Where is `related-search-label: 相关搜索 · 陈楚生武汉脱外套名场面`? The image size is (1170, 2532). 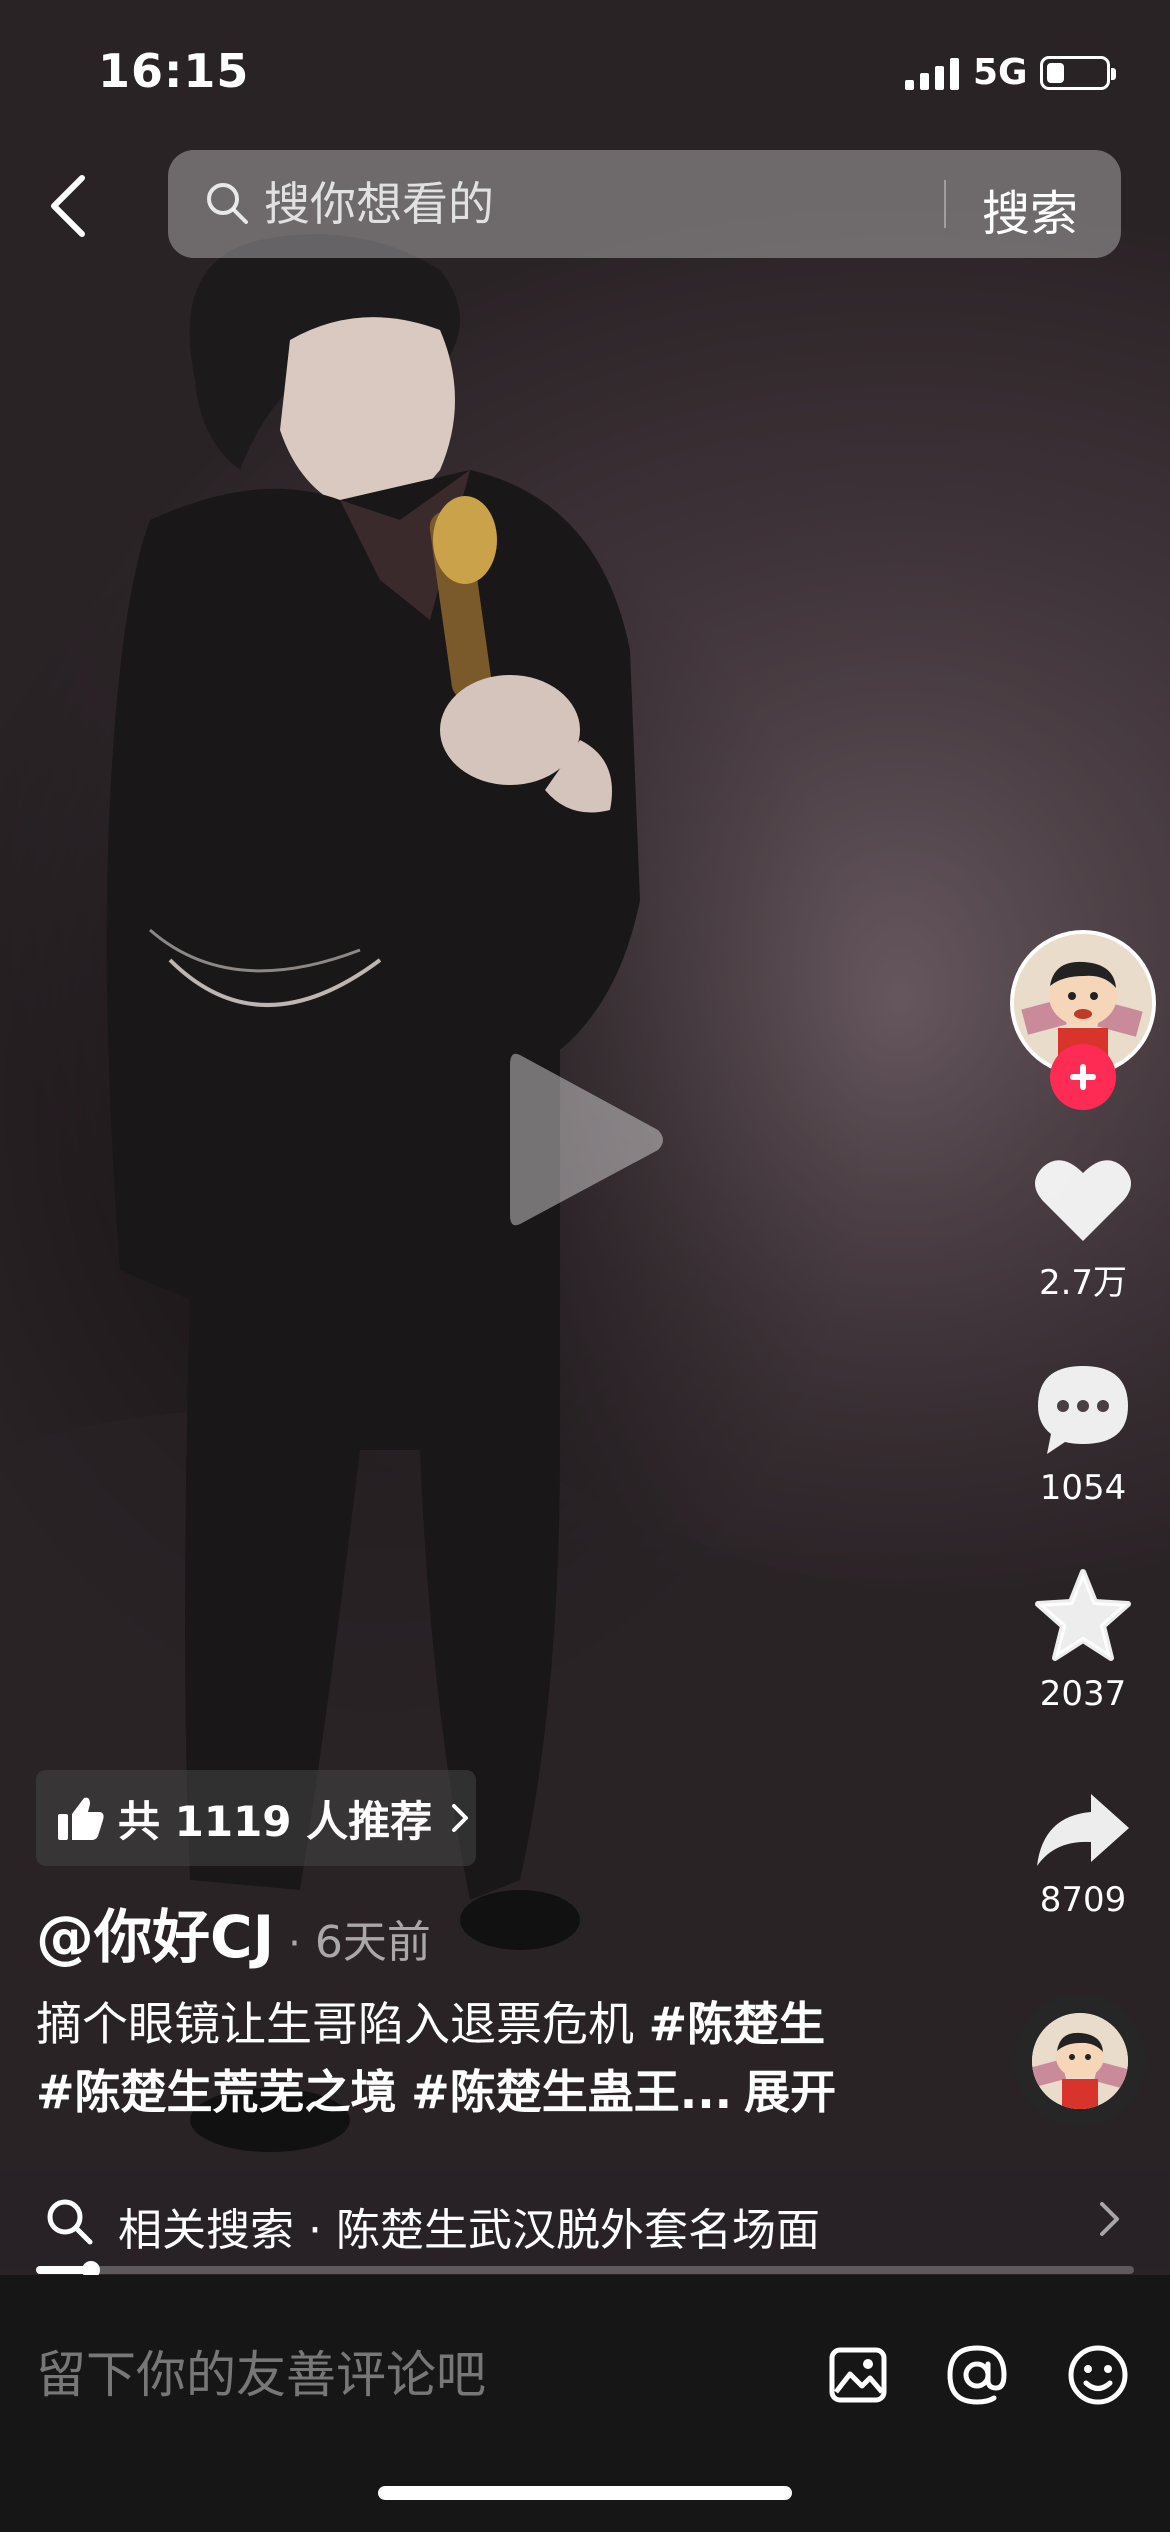
related-search-label: 相关搜索 · 陈楚生武汉脱外套名场面 is located at coordinates (469, 2230).